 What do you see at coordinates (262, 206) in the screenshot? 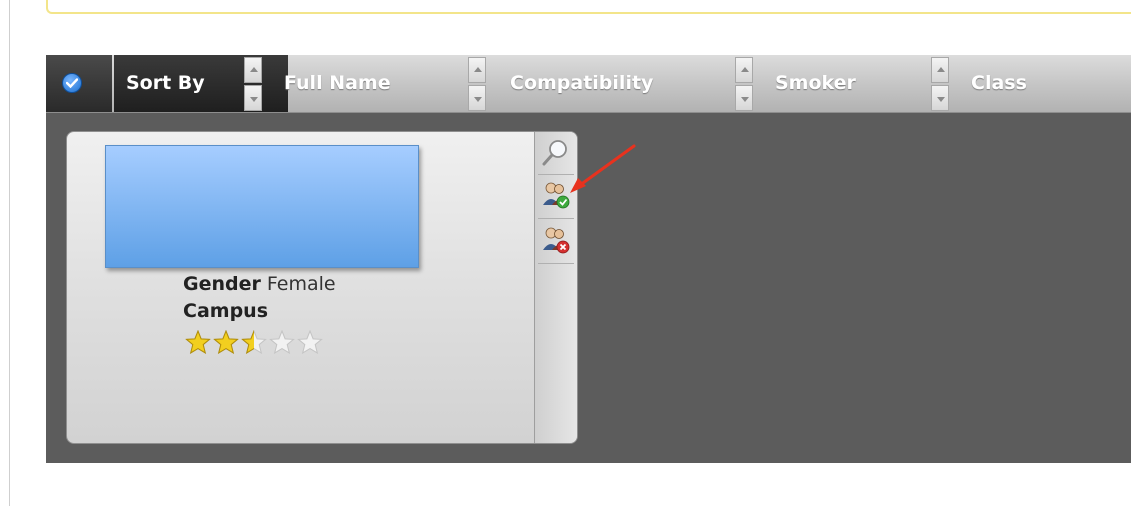
I see `profile-photo` at bounding box center [262, 206].